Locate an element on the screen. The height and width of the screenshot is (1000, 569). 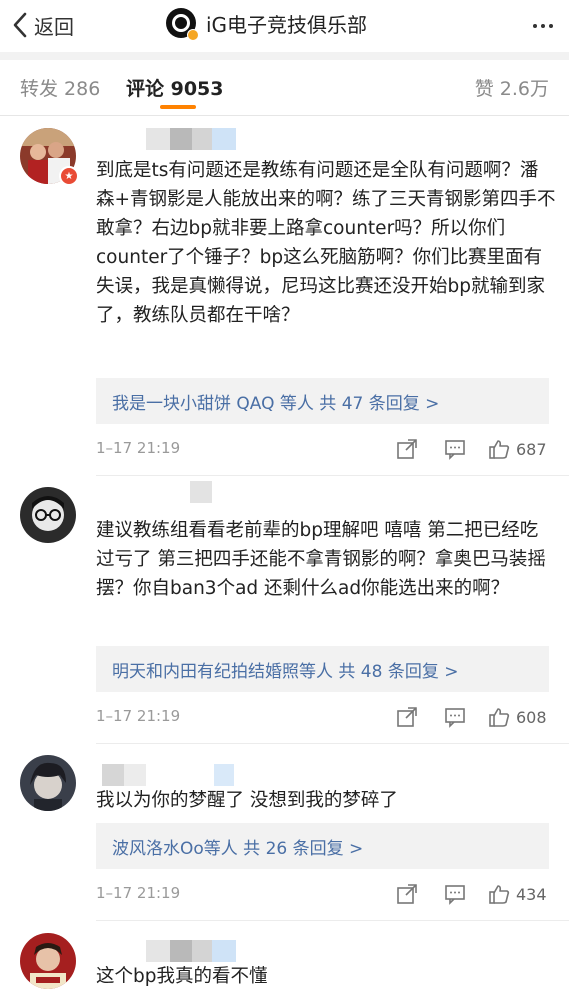
replies-link: 明天和内田有纪拍结婚照等人 共 48 条回复 > is located at coordinates (322, 669).